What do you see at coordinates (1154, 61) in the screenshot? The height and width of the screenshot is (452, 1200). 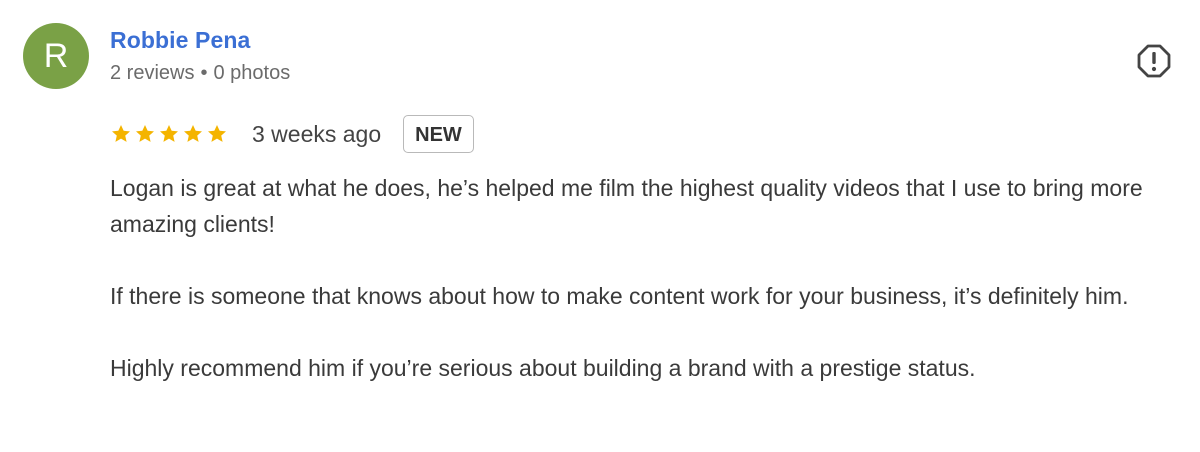 I see `report-flag-icon` at bounding box center [1154, 61].